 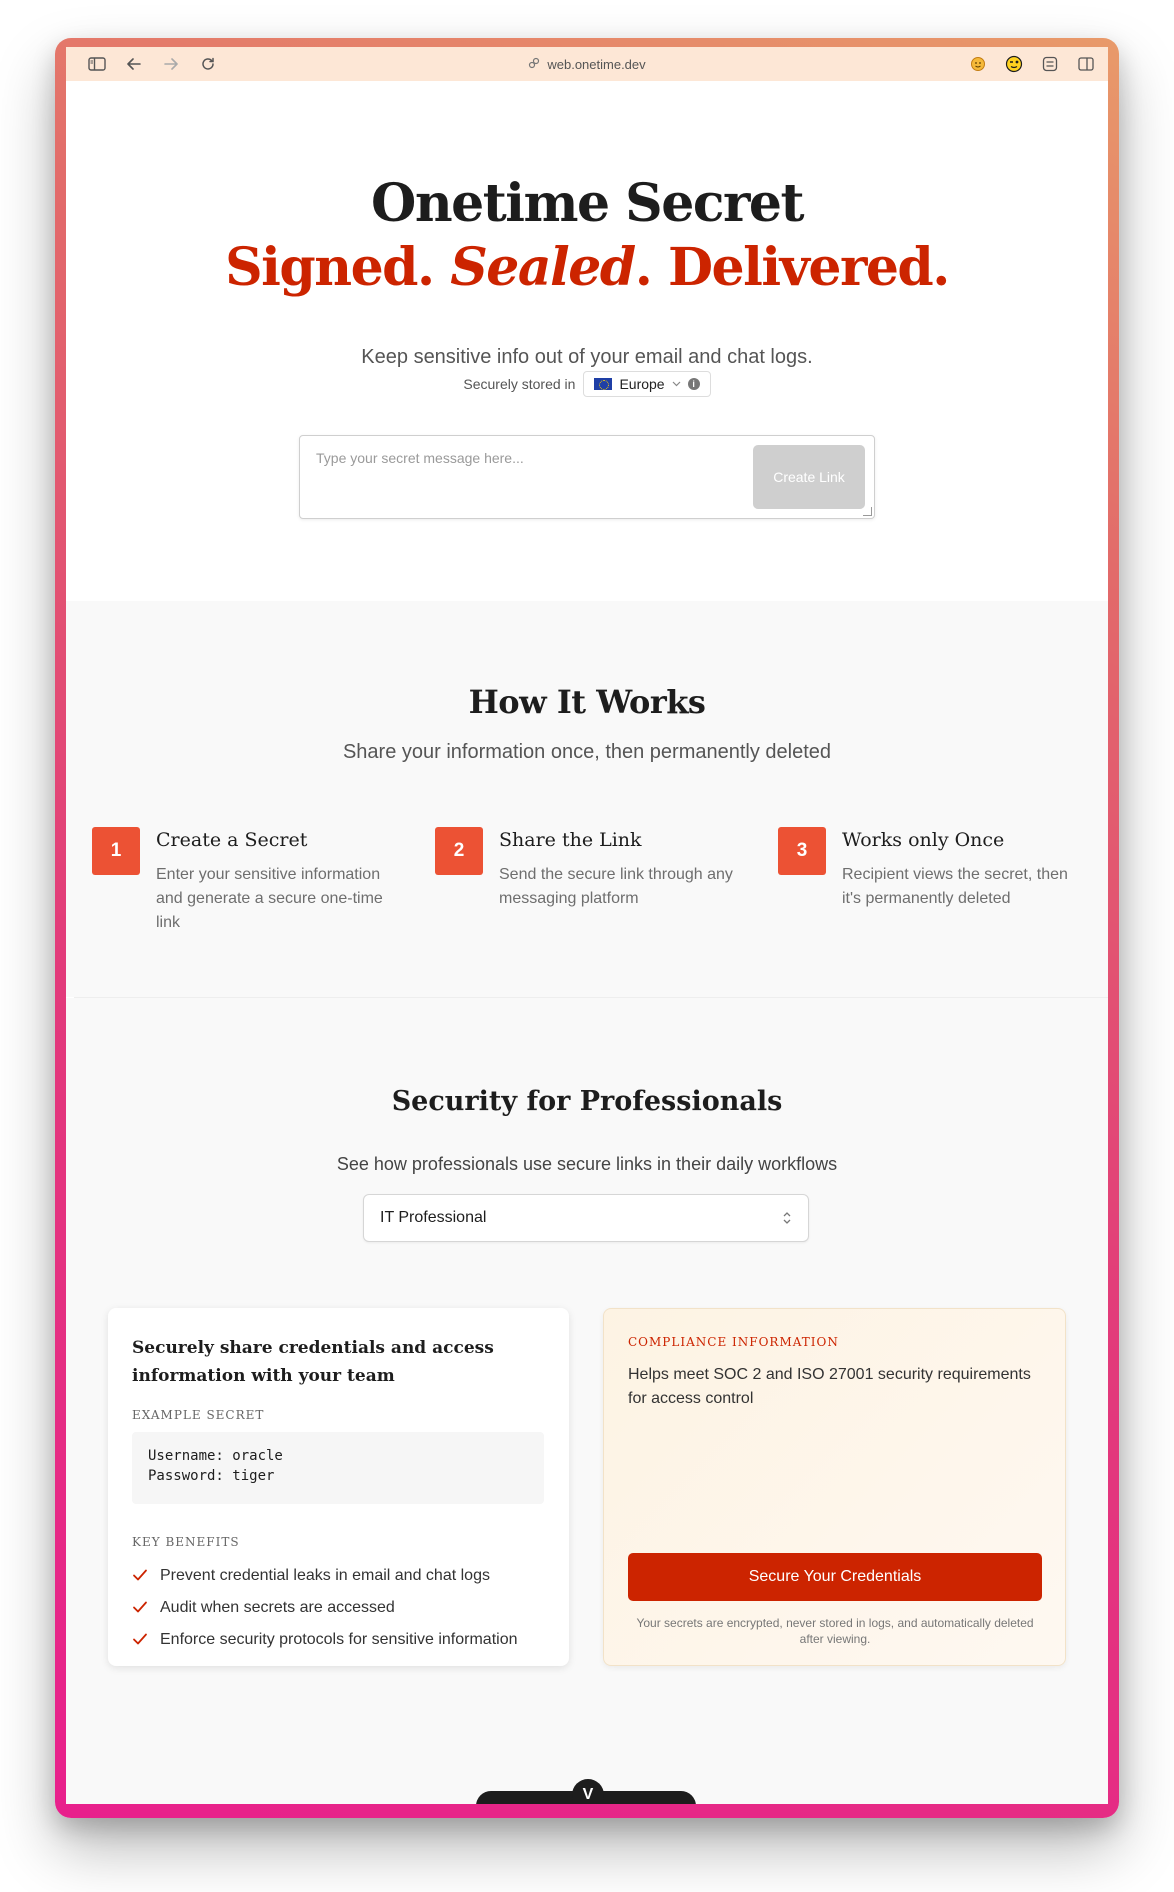 What do you see at coordinates (232, 840) in the screenshot?
I see `step-title: Create a Secret` at bounding box center [232, 840].